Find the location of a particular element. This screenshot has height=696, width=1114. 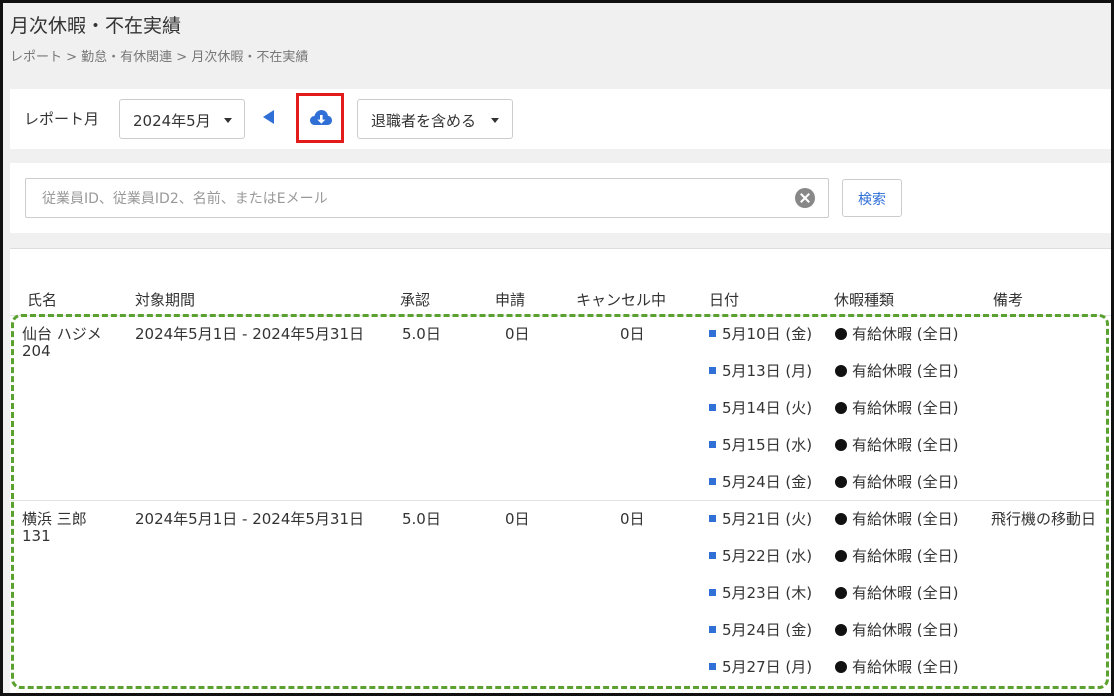

header-divider is located at coordinates (560, 315).